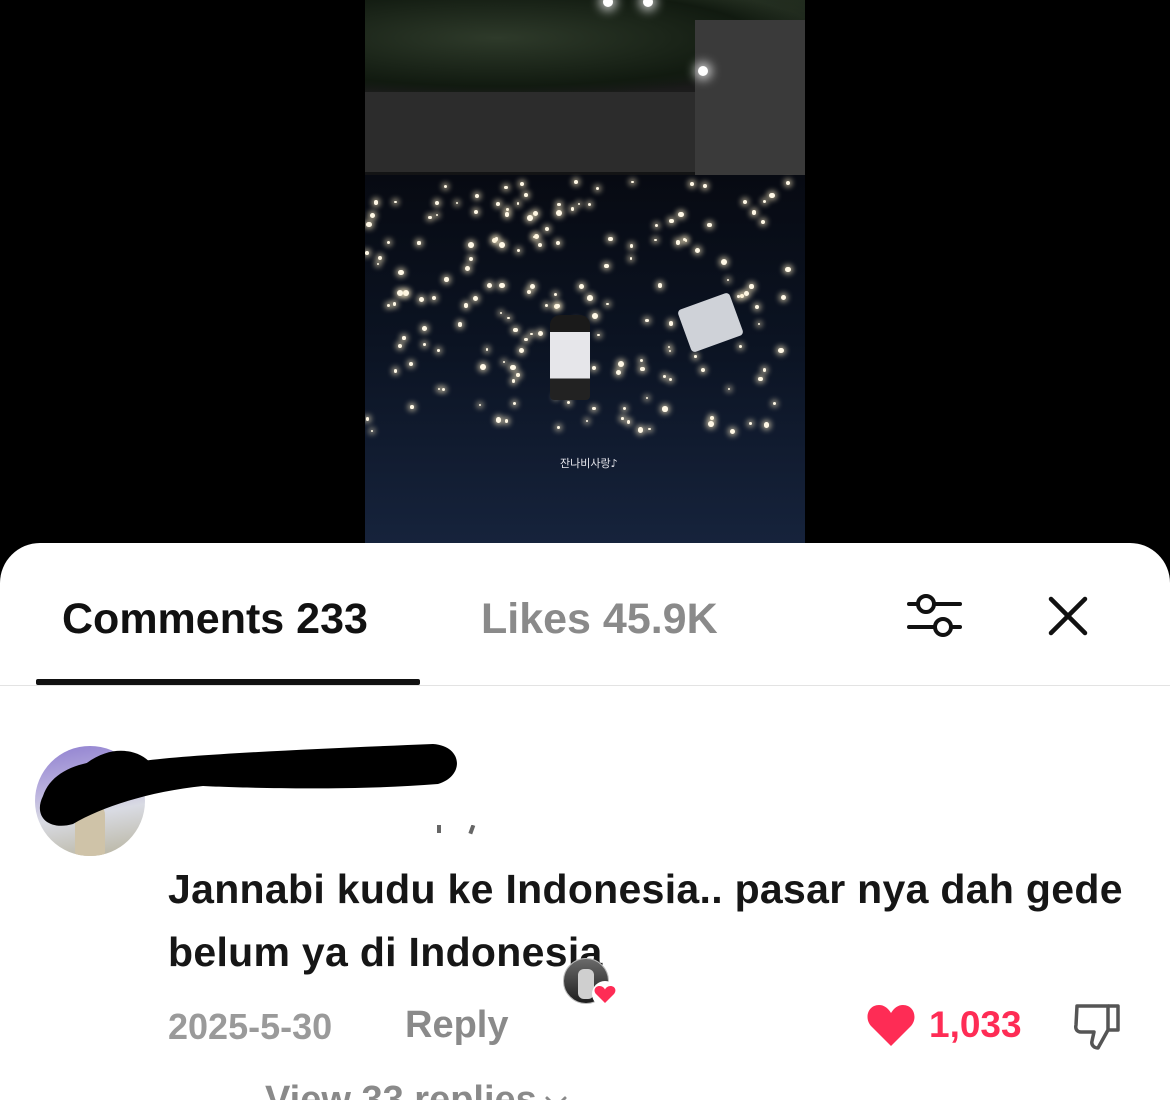 The width and height of the screenshot is (1170, 1100). Describe the element at coordinates (248, 785) in the screenshot. I see `redacted-username` at that location.